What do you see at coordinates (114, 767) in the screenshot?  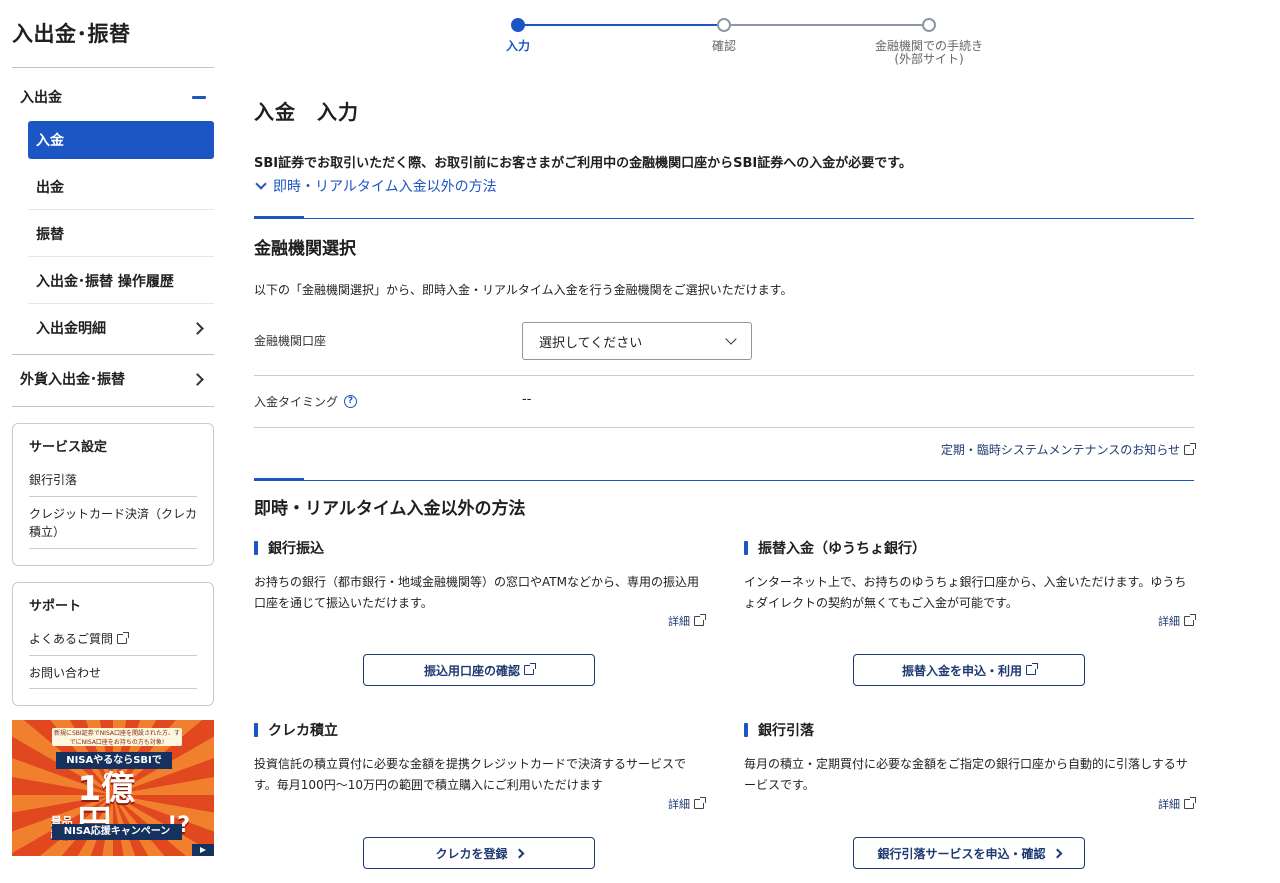 I see `banner-headline: NISAやるならSBIでGO!` at bounding box center [114, 767].